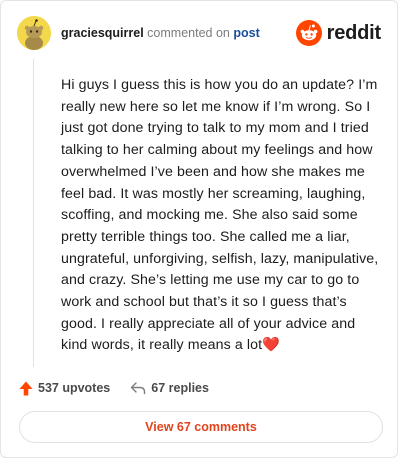  What do you see at coordinates (74, 388) in the screenshot?
I see `upvote-count: 537 upvotes` at bounding box center [74, 388].